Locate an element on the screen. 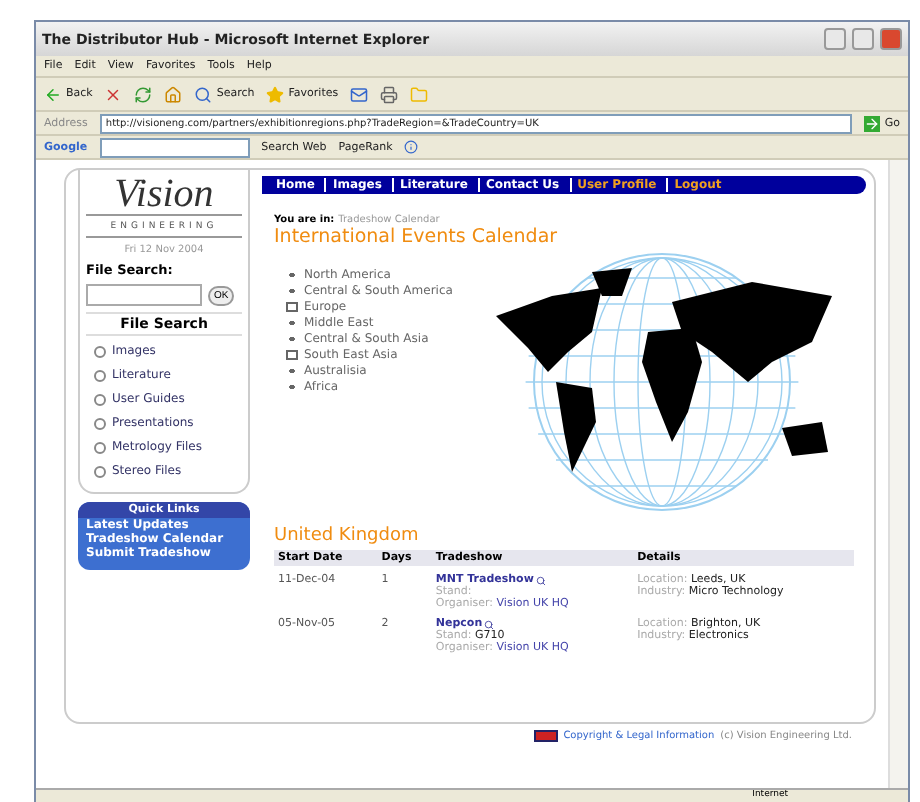 Image resolution: width=920 pixels, height=802 pixels. google-search-field is located at coordinates (174, 147).